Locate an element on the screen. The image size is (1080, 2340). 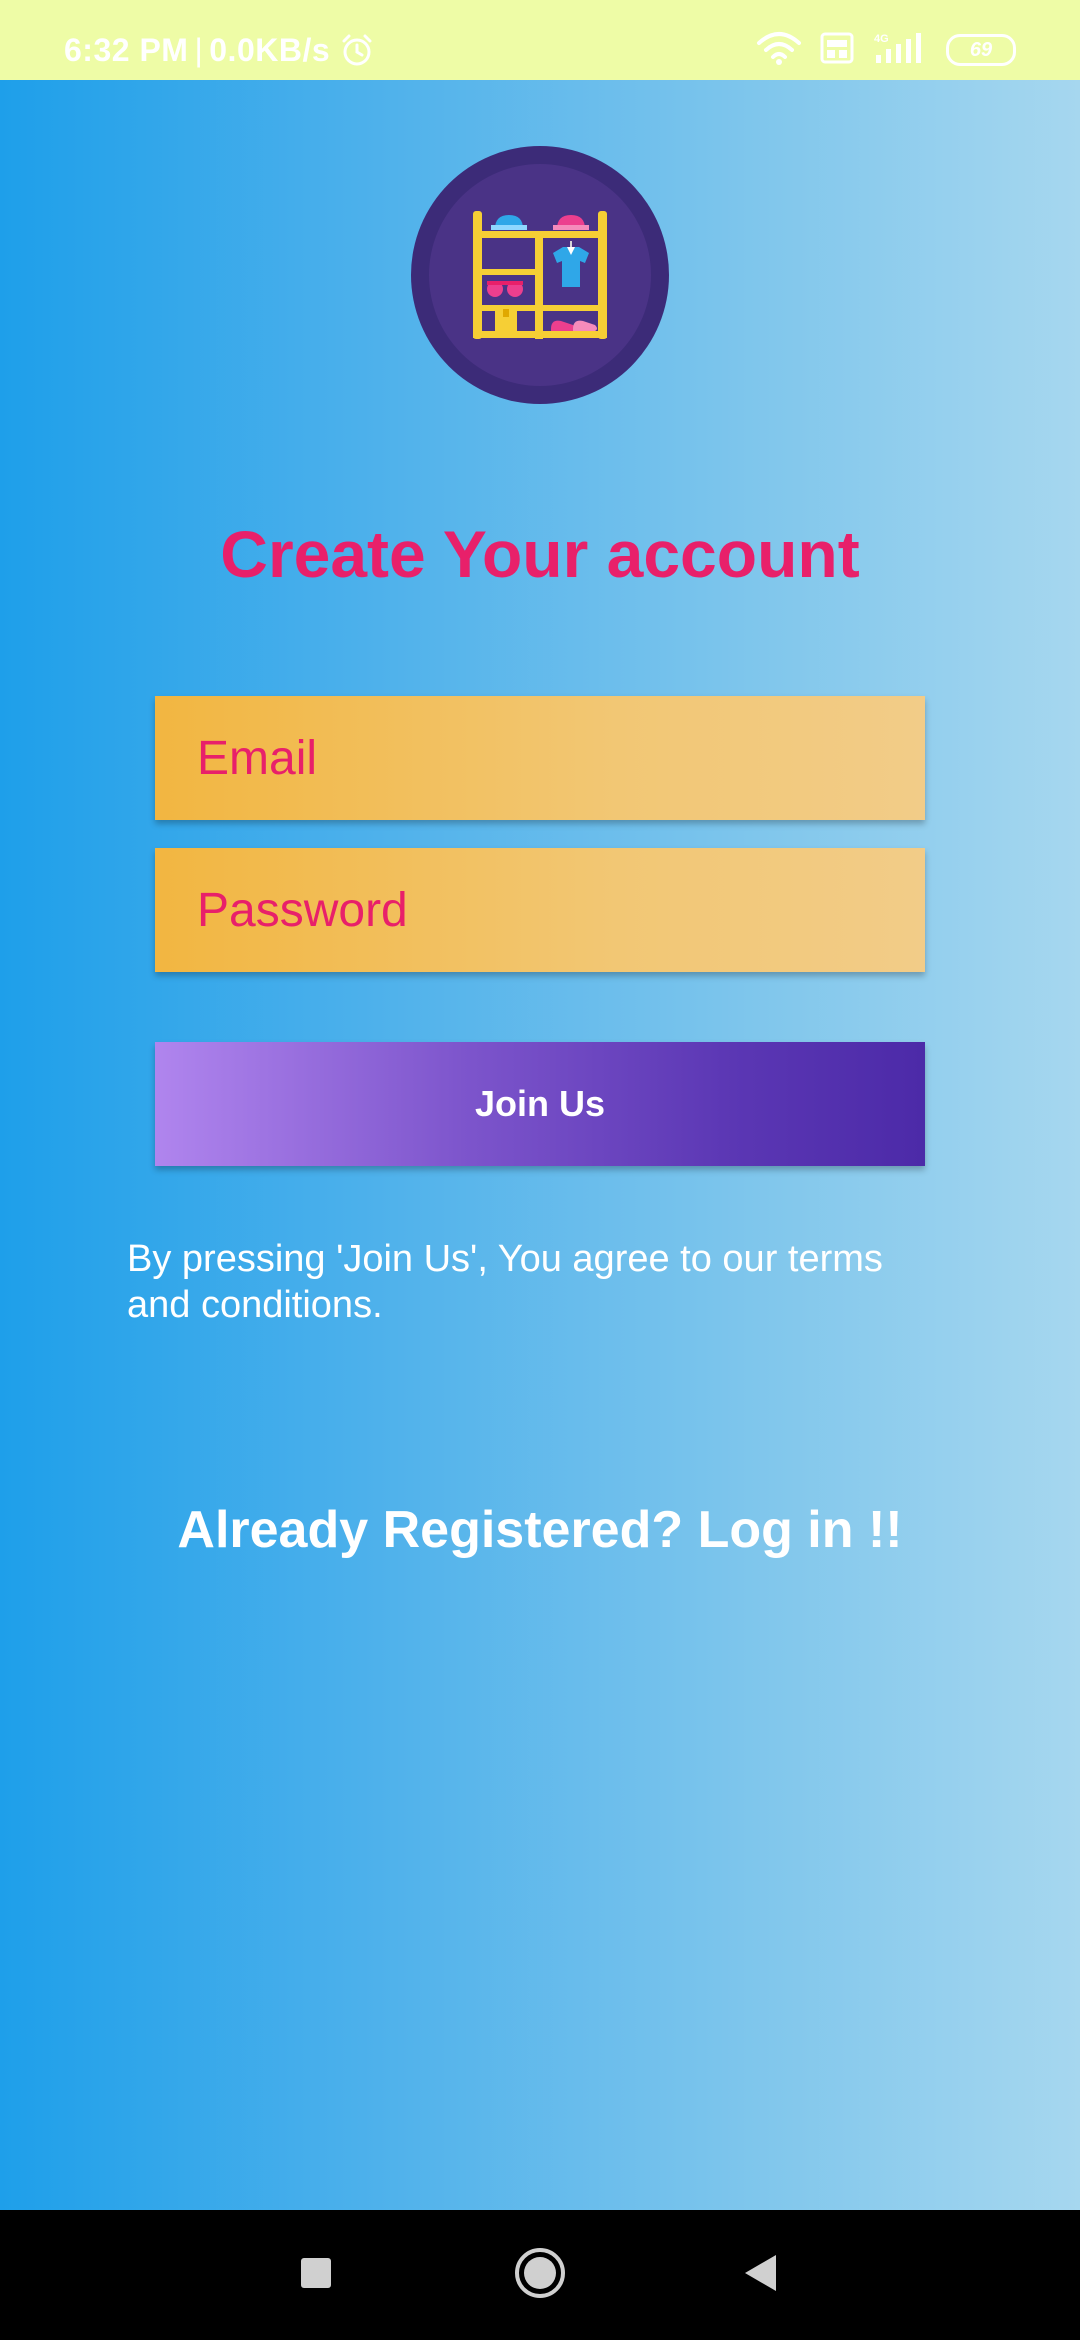
home-icon is located at coordinates (540, 2275).